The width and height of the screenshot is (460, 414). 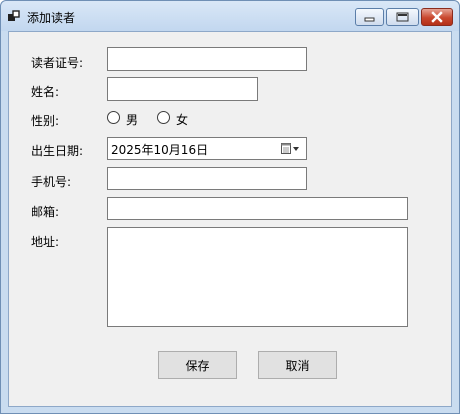 What do you see at coordinates (182, 89) in the screenshot?
I see `name-input` at bounding box center [182, 89].